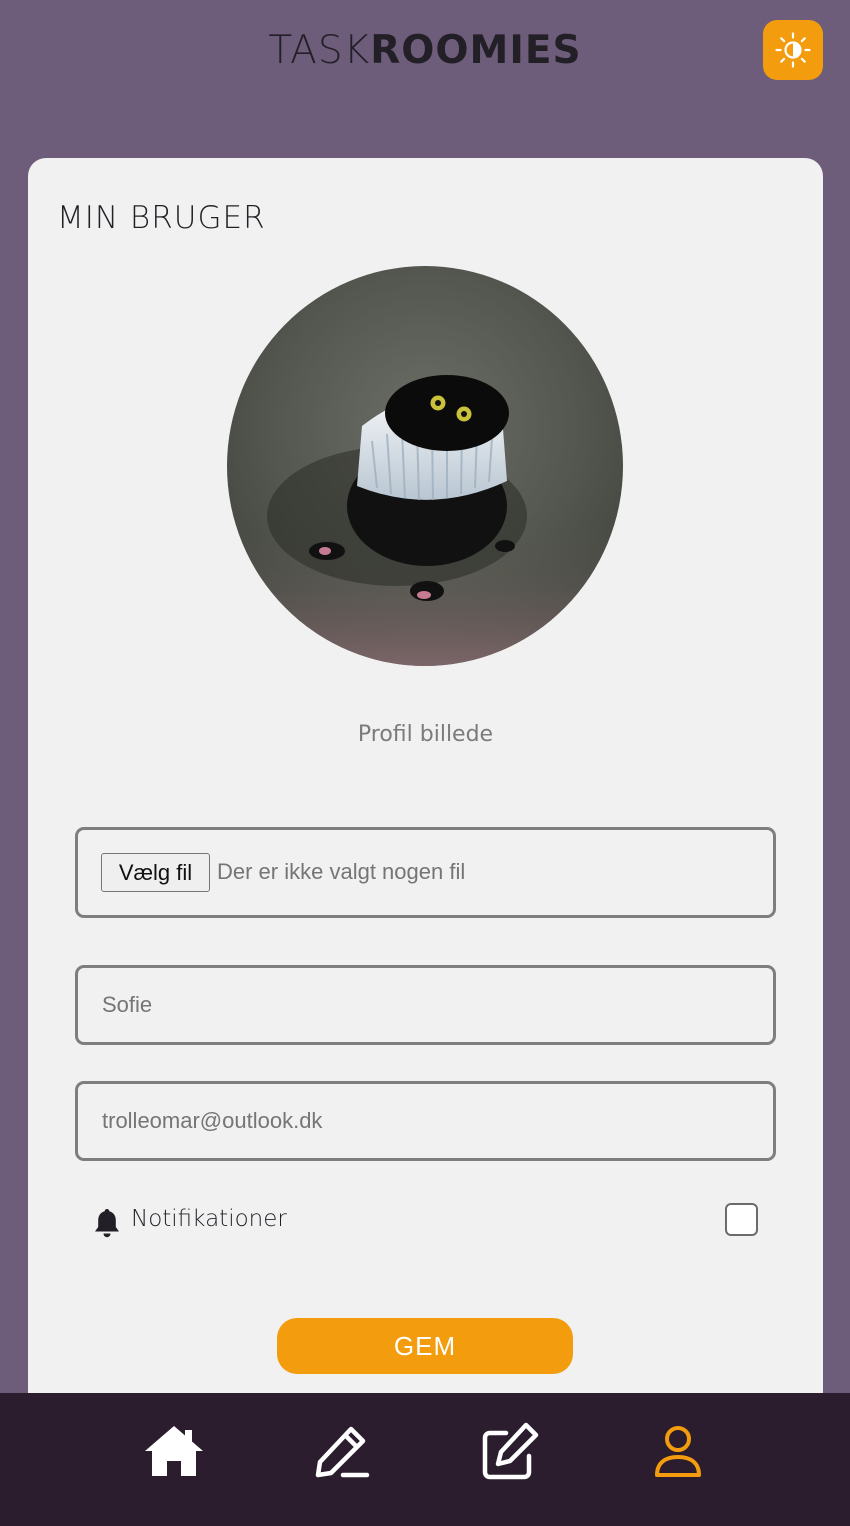  I want to click on bell-icon, so click(107, 1223).